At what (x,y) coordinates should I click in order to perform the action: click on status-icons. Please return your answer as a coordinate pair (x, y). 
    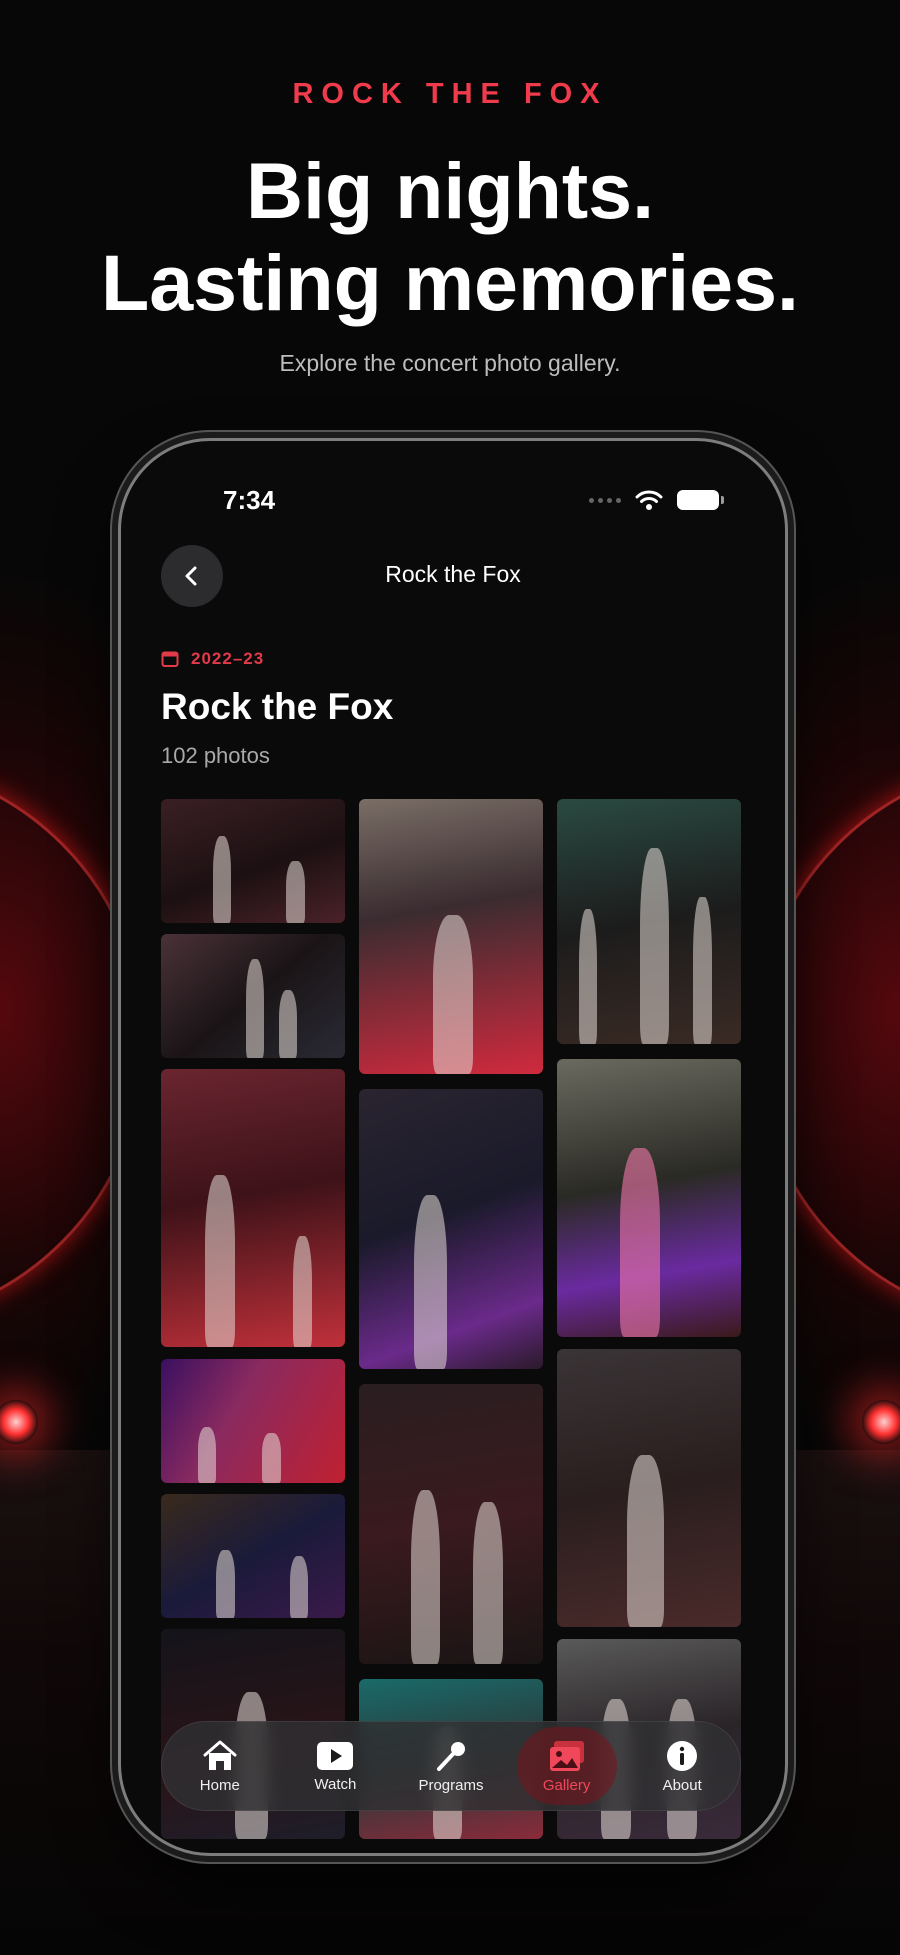
    Looking at the image, I should click on (656, 500).